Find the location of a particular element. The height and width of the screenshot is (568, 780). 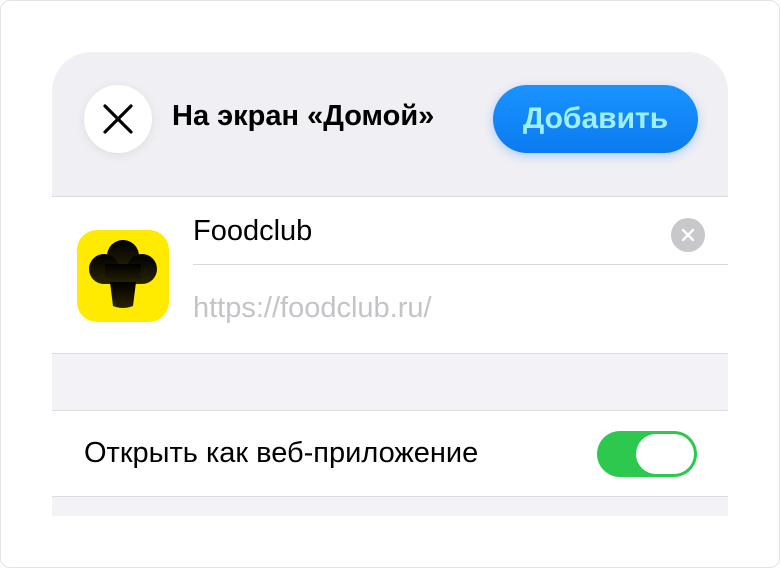

web-app-toggle is located at coordinates (647, 454).